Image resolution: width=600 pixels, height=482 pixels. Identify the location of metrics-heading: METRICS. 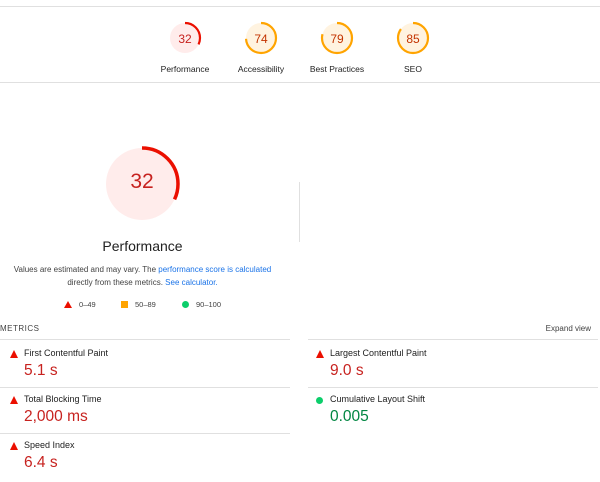
(20, 328).